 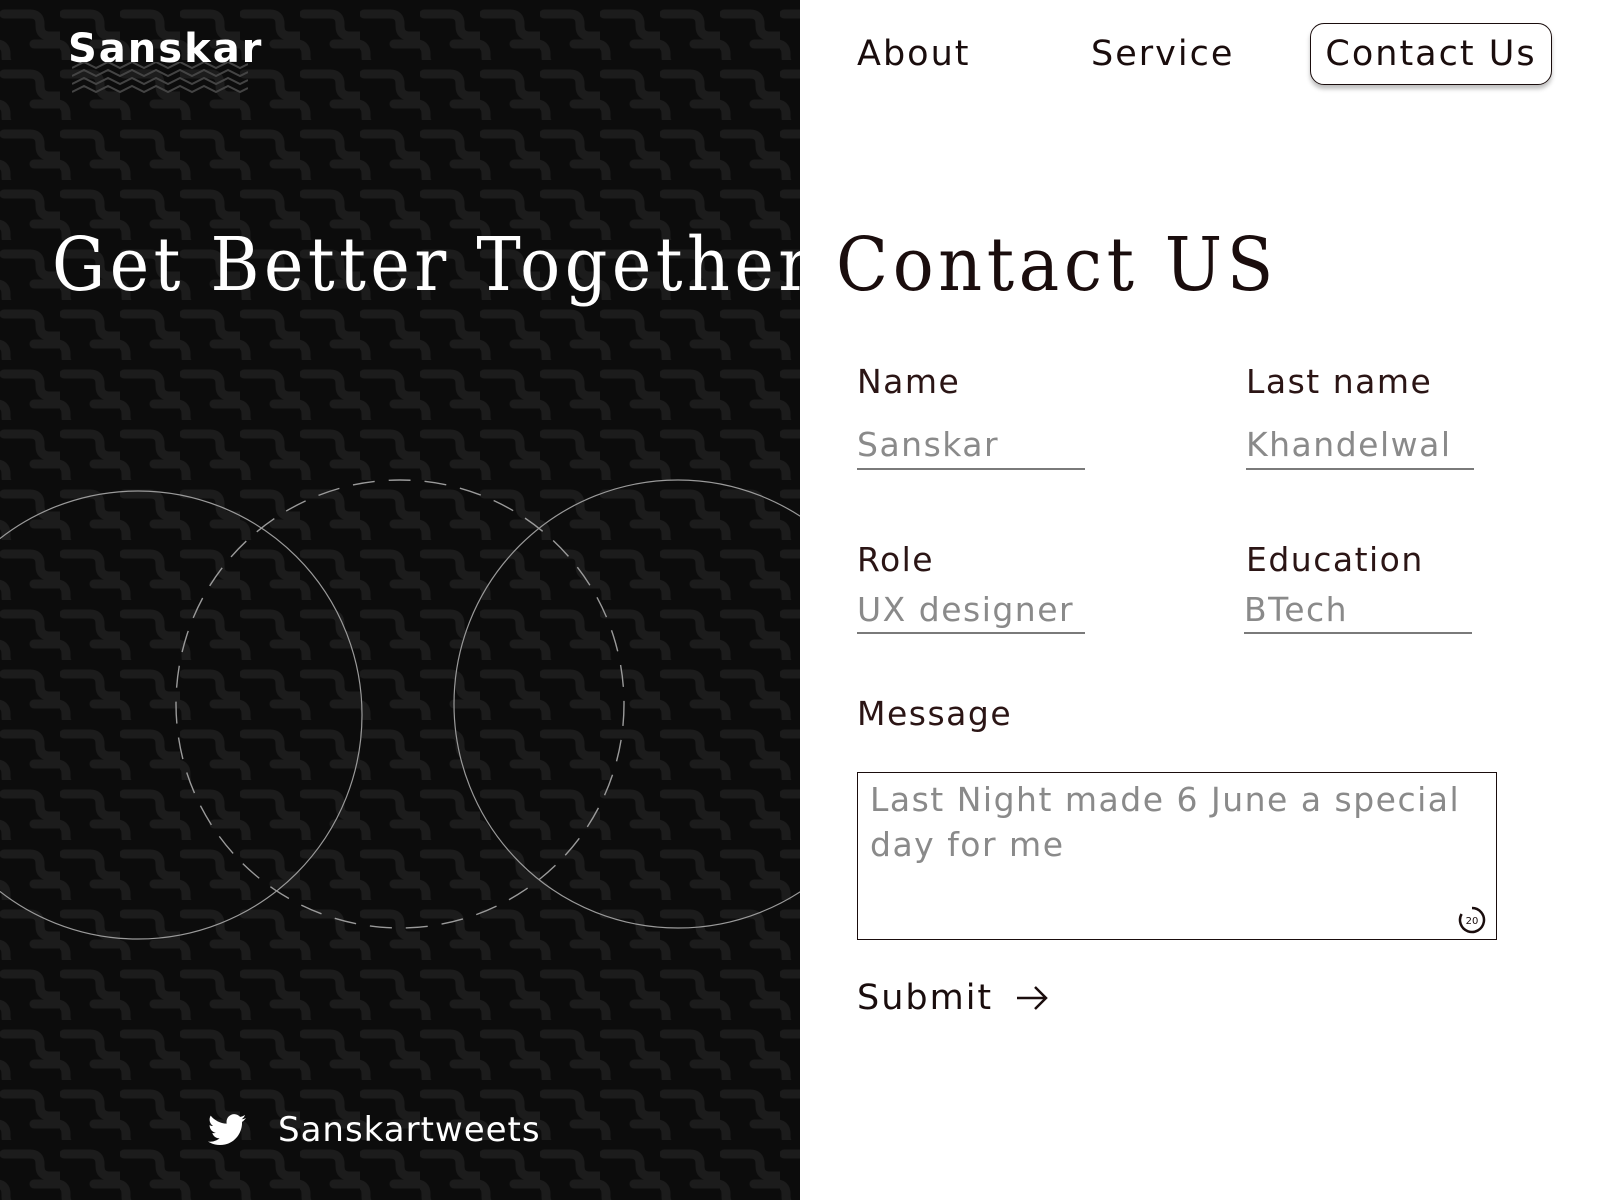 What do you see at coordinates (913, 54) in the screenshot?
I see `nav-about-link: About` at bounding box center [913, 54].